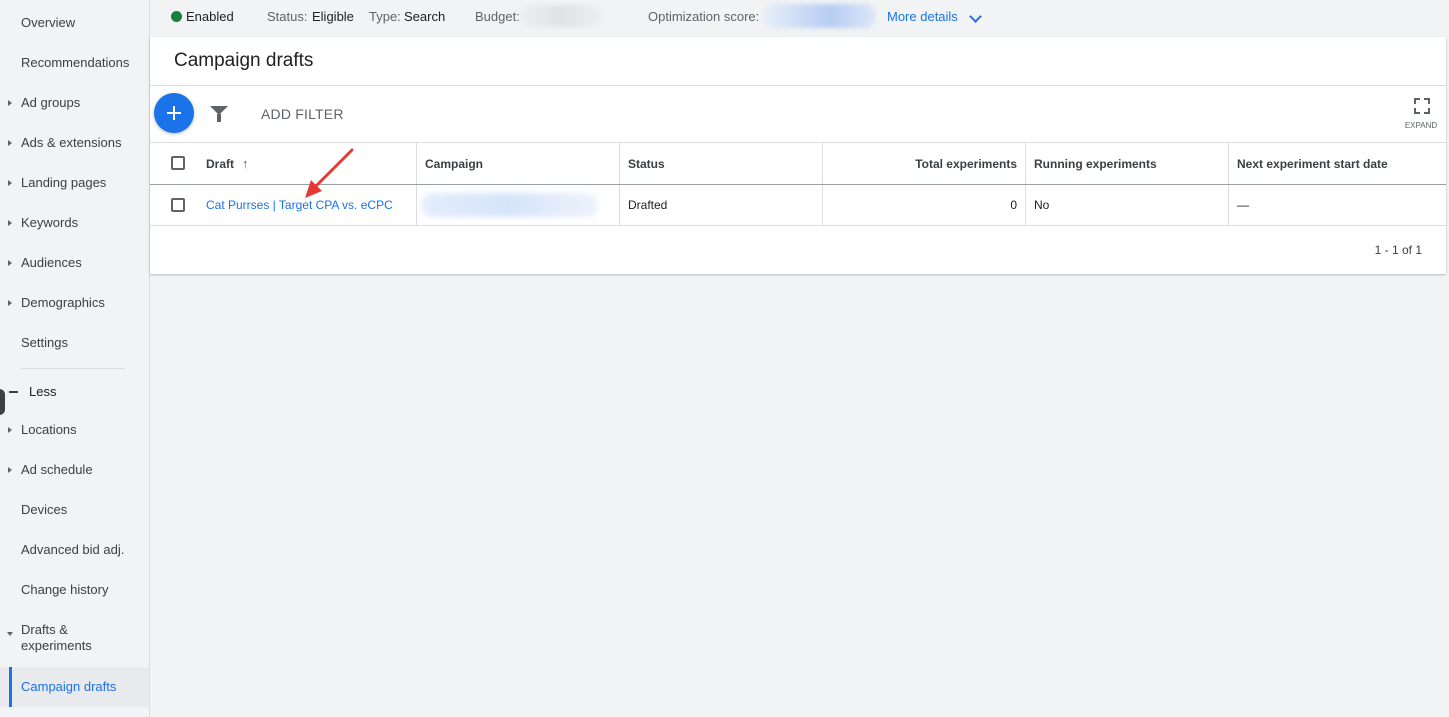 The image size is (1449, 717). What do you see at coordinates (333, 16) in the screenshot?
I see `status-value: Eligible` at bounding box center [333, 16].